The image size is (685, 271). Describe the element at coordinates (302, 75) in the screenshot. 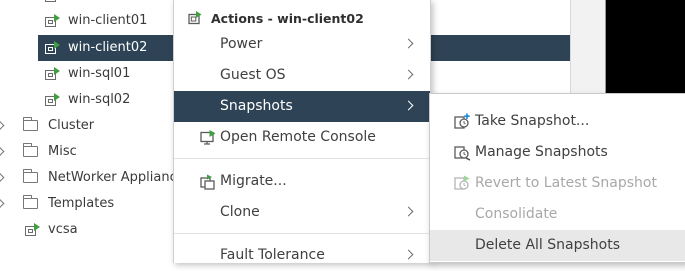

I see `menu-item-guest-os: Guest OS` at that location.